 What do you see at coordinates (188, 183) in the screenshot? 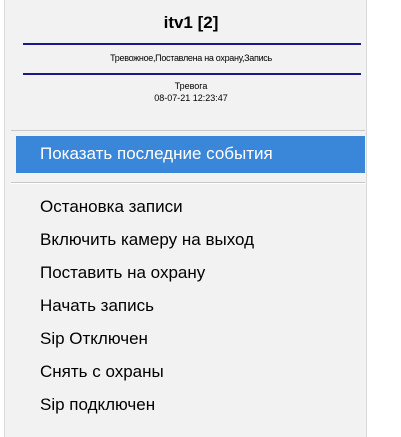
I see `menu-separator-highlight` at bounding box center [188, 183].